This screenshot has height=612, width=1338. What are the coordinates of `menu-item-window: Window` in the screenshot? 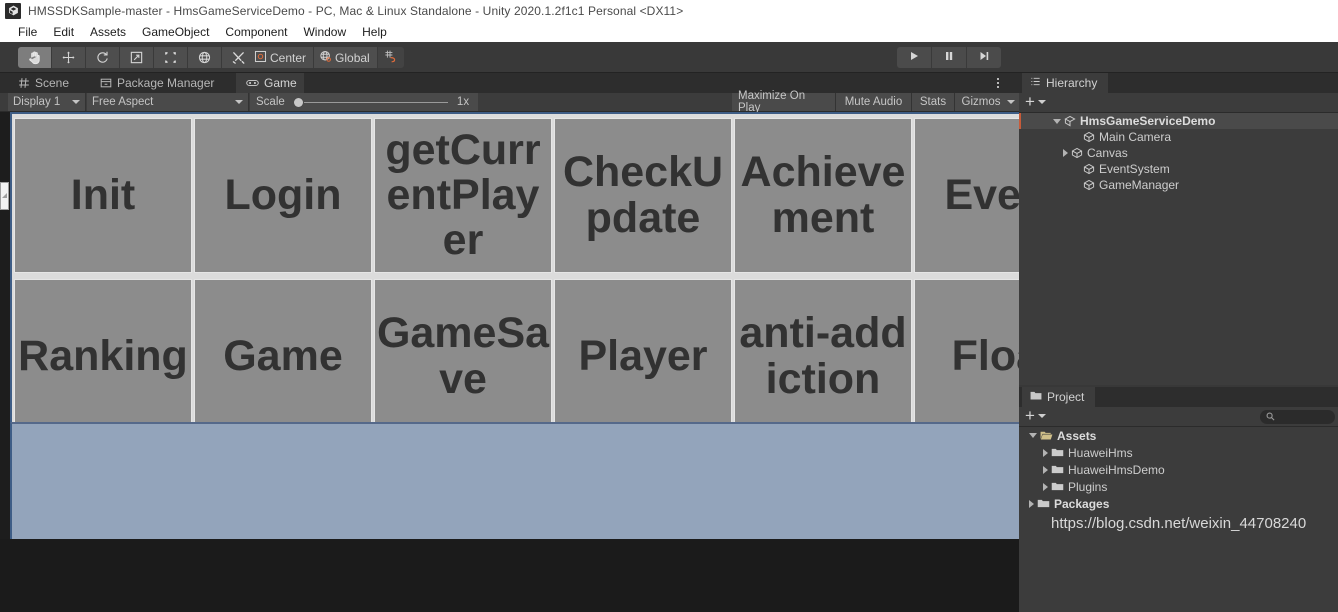 It's located at (324, 32).